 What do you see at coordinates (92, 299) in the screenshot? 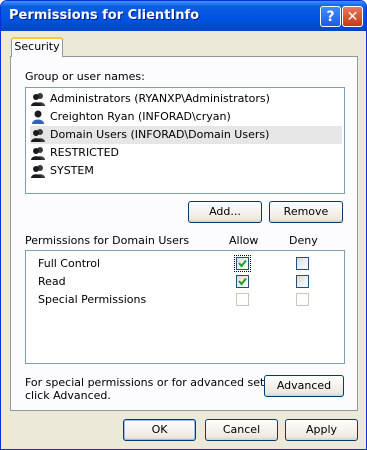
I see `permission-special-label: Special Permissions` at bounding box center [92, 299].